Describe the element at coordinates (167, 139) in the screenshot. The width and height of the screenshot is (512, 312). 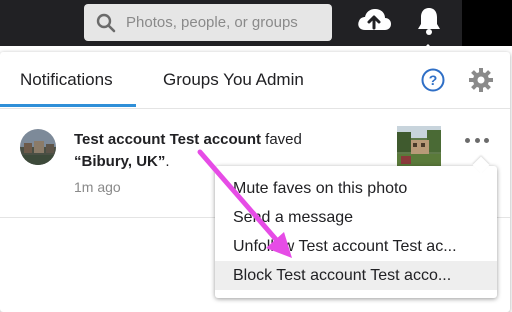
I see `actor-name: Test account Test account` at that location.